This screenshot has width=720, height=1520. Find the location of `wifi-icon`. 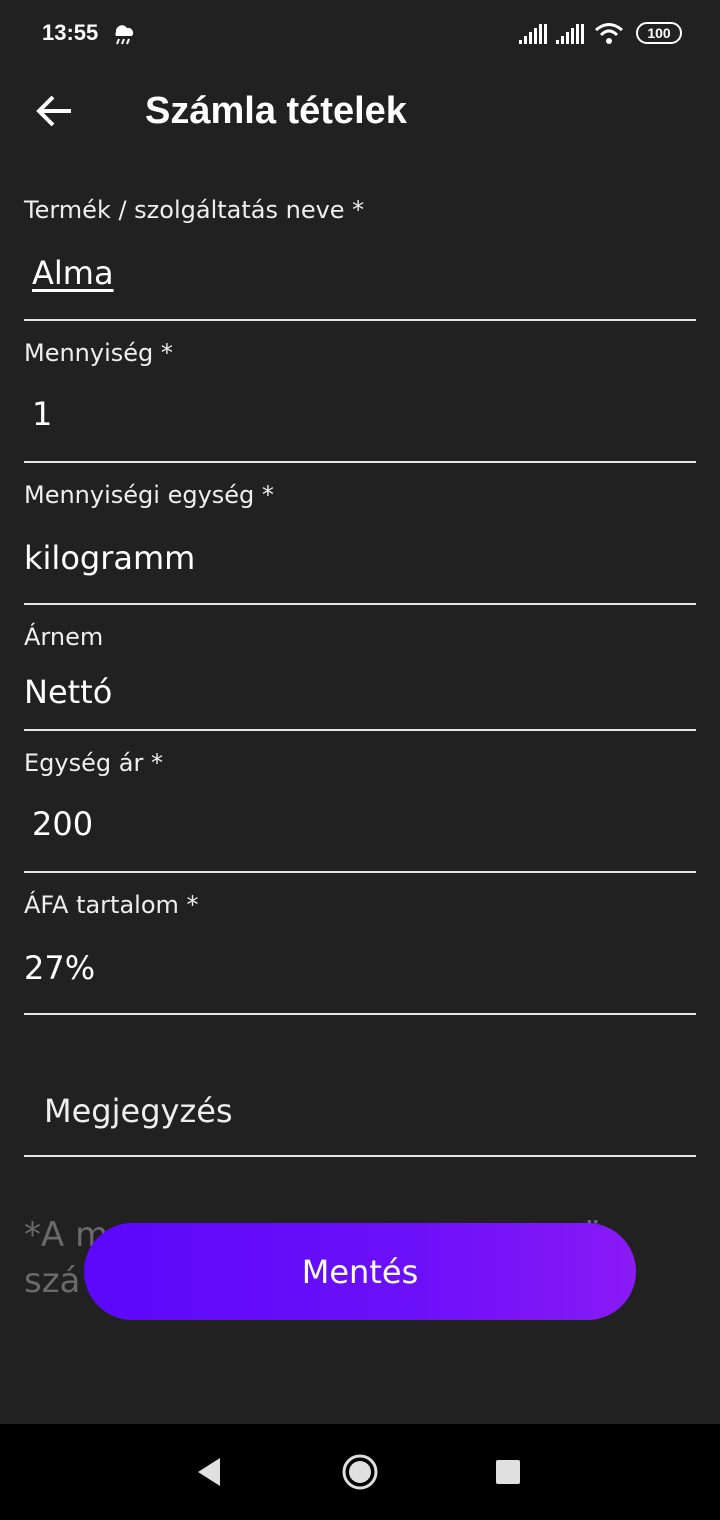

wifi-icon is located at coordinates (609, 36).